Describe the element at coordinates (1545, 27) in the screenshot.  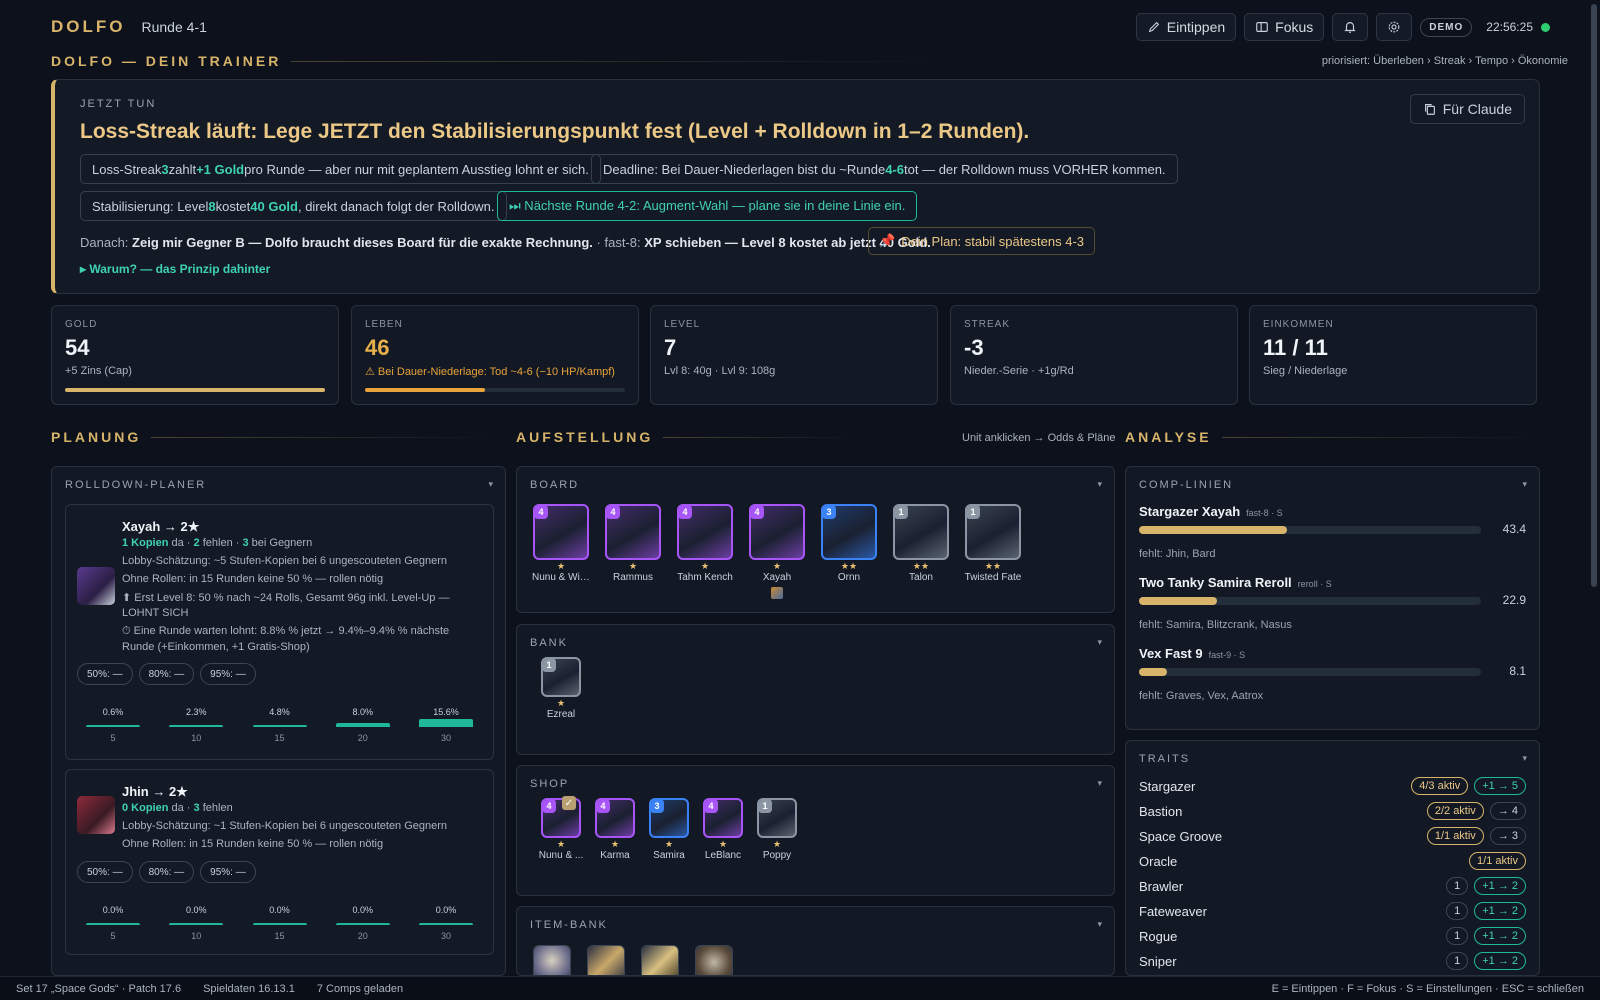
I see `status-dot` at that location.